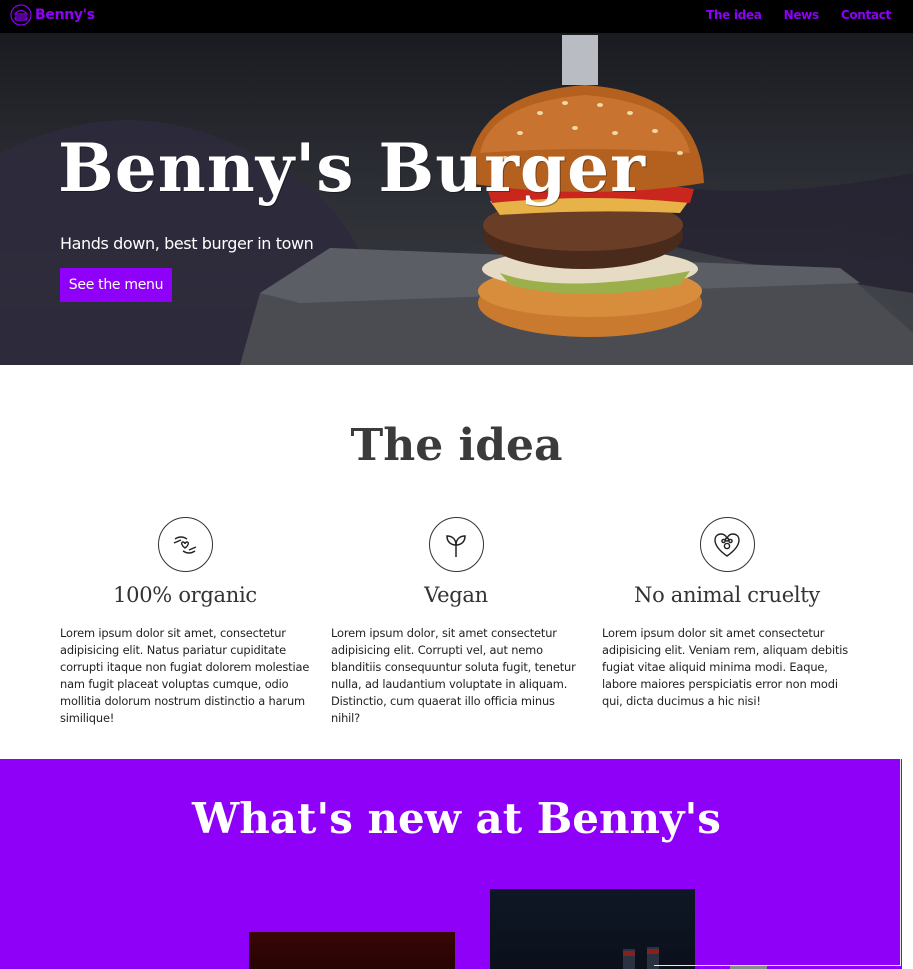 This screenshot has width=913, height=969. I want to click on feature-title: Vegan, so click(456, 595).